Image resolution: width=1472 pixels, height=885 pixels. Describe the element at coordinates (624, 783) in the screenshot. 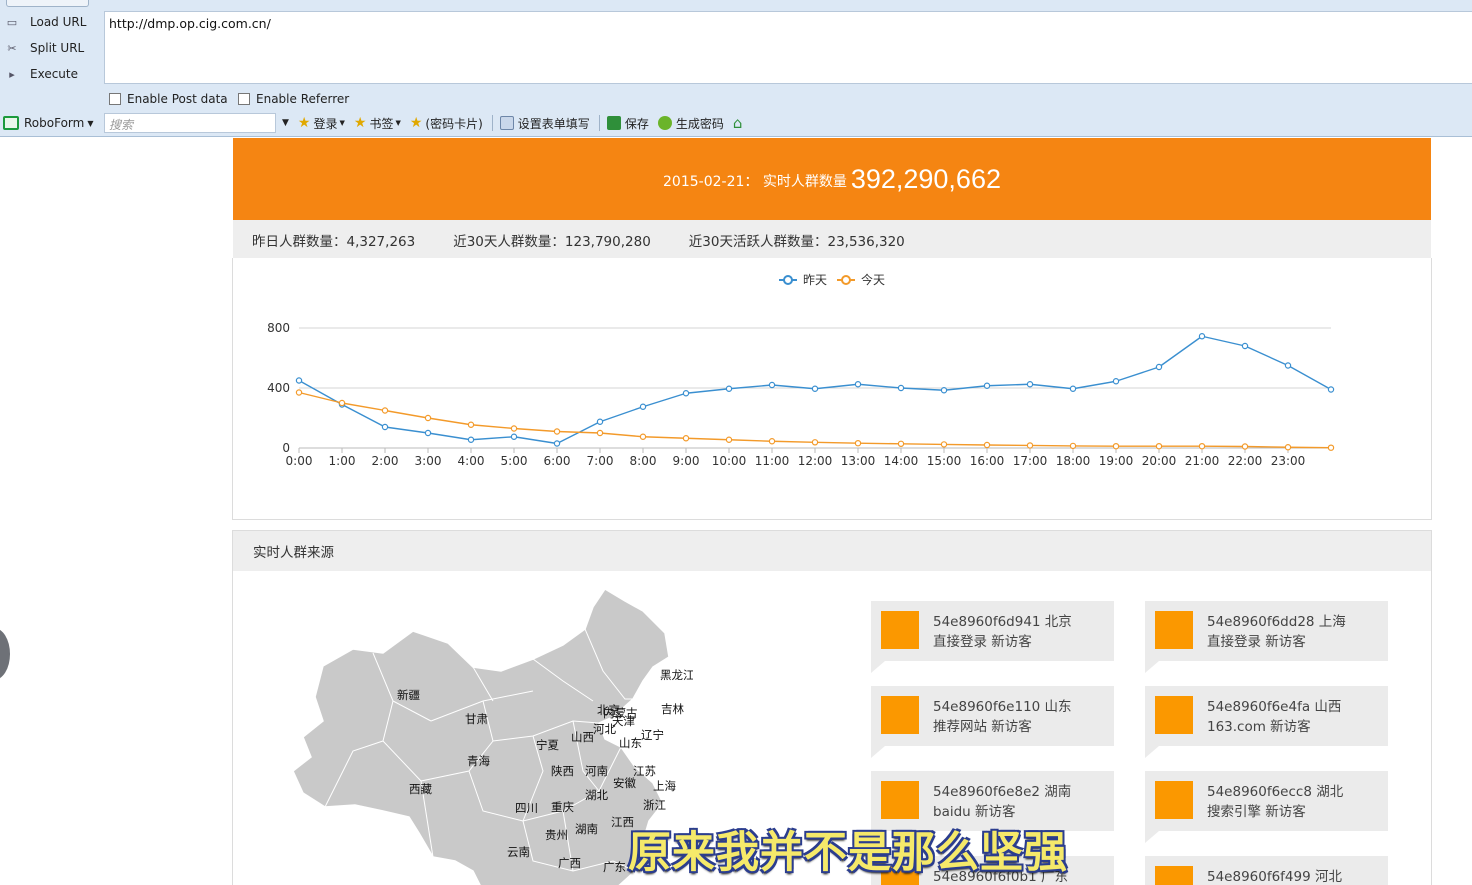

I see `province-label: 安徽` at that location.